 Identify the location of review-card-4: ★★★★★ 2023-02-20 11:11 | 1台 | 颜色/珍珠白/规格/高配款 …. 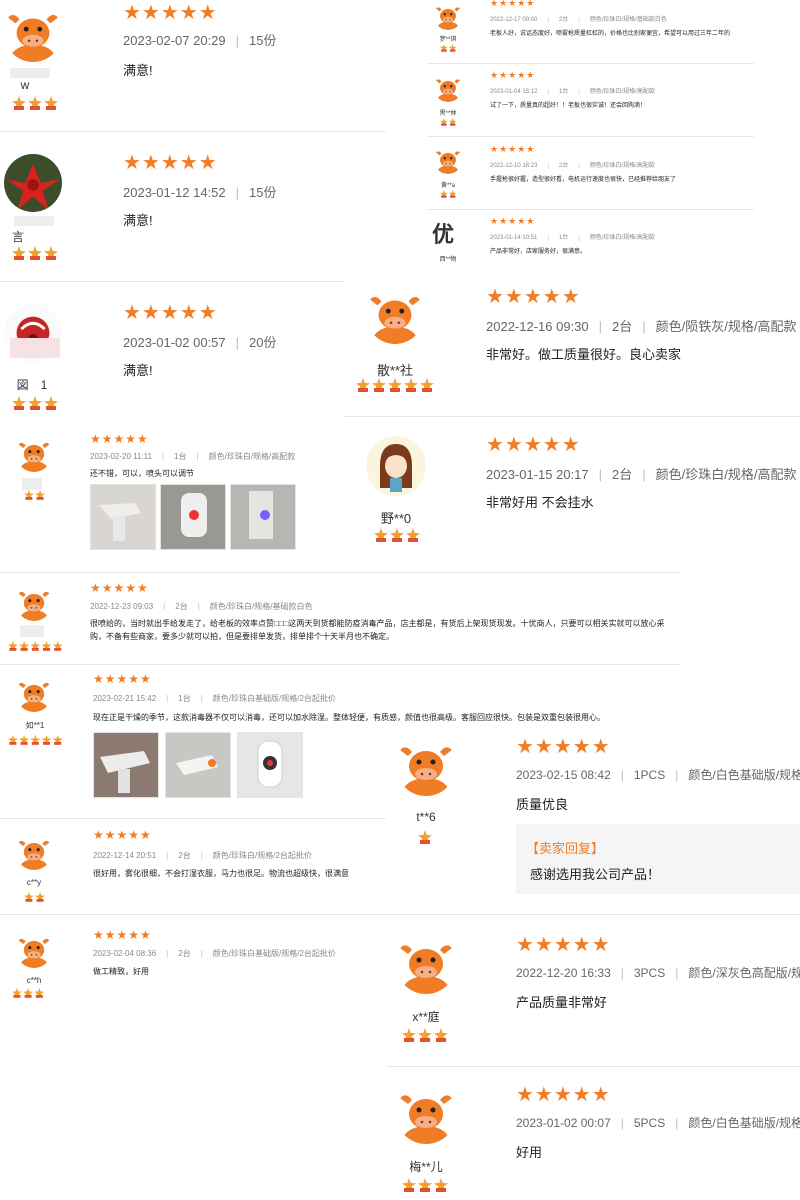
(172, 498).